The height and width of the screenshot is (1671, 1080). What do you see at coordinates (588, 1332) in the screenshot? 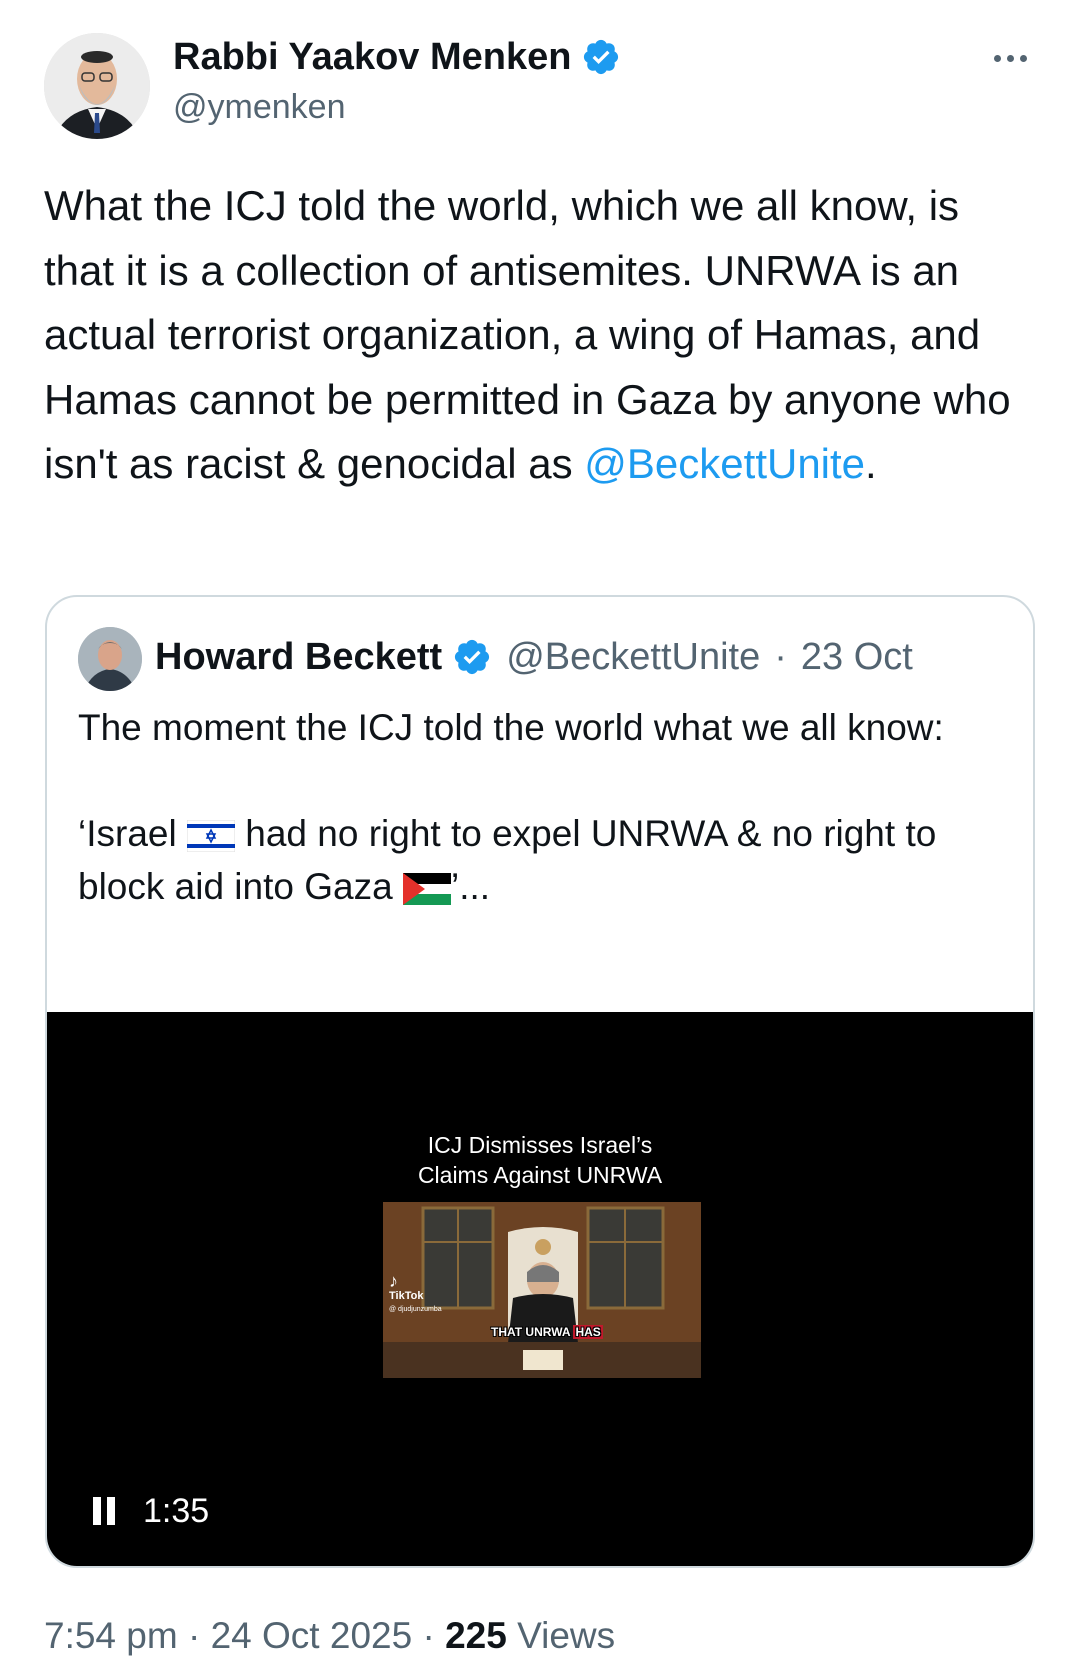
I see `video-caption-b: HAS` at bounding box center [588, 1332].